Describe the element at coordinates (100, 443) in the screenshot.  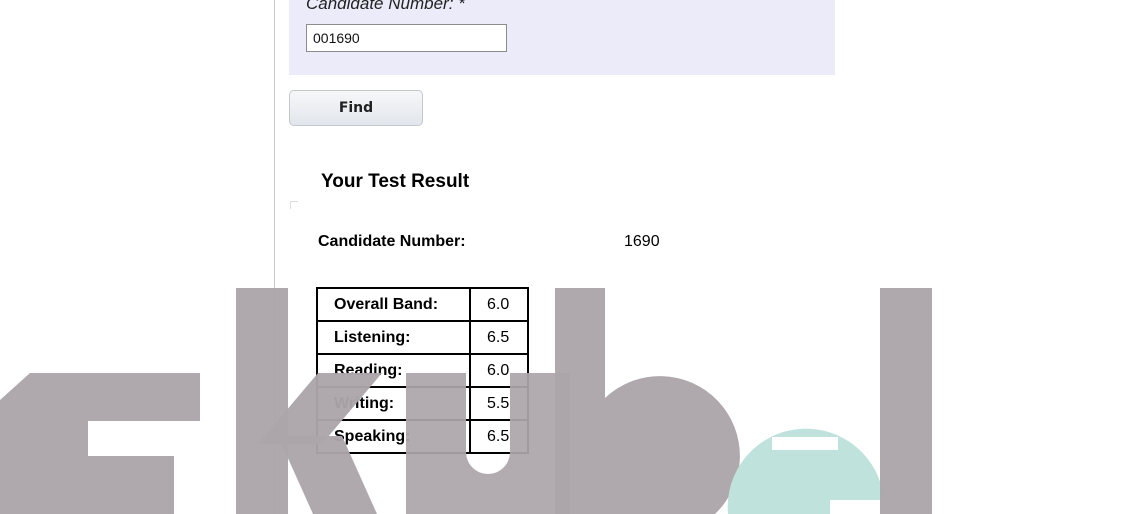
I see `watermark-letter-s` at that location.